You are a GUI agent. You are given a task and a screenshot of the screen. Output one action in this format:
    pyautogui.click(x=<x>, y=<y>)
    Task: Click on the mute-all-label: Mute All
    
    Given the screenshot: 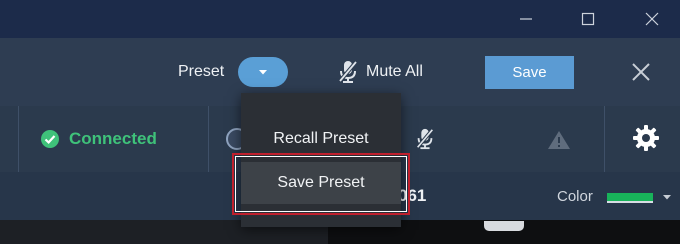 What is the action you would take?
    pyautogui.click(x=394, y=71)
    